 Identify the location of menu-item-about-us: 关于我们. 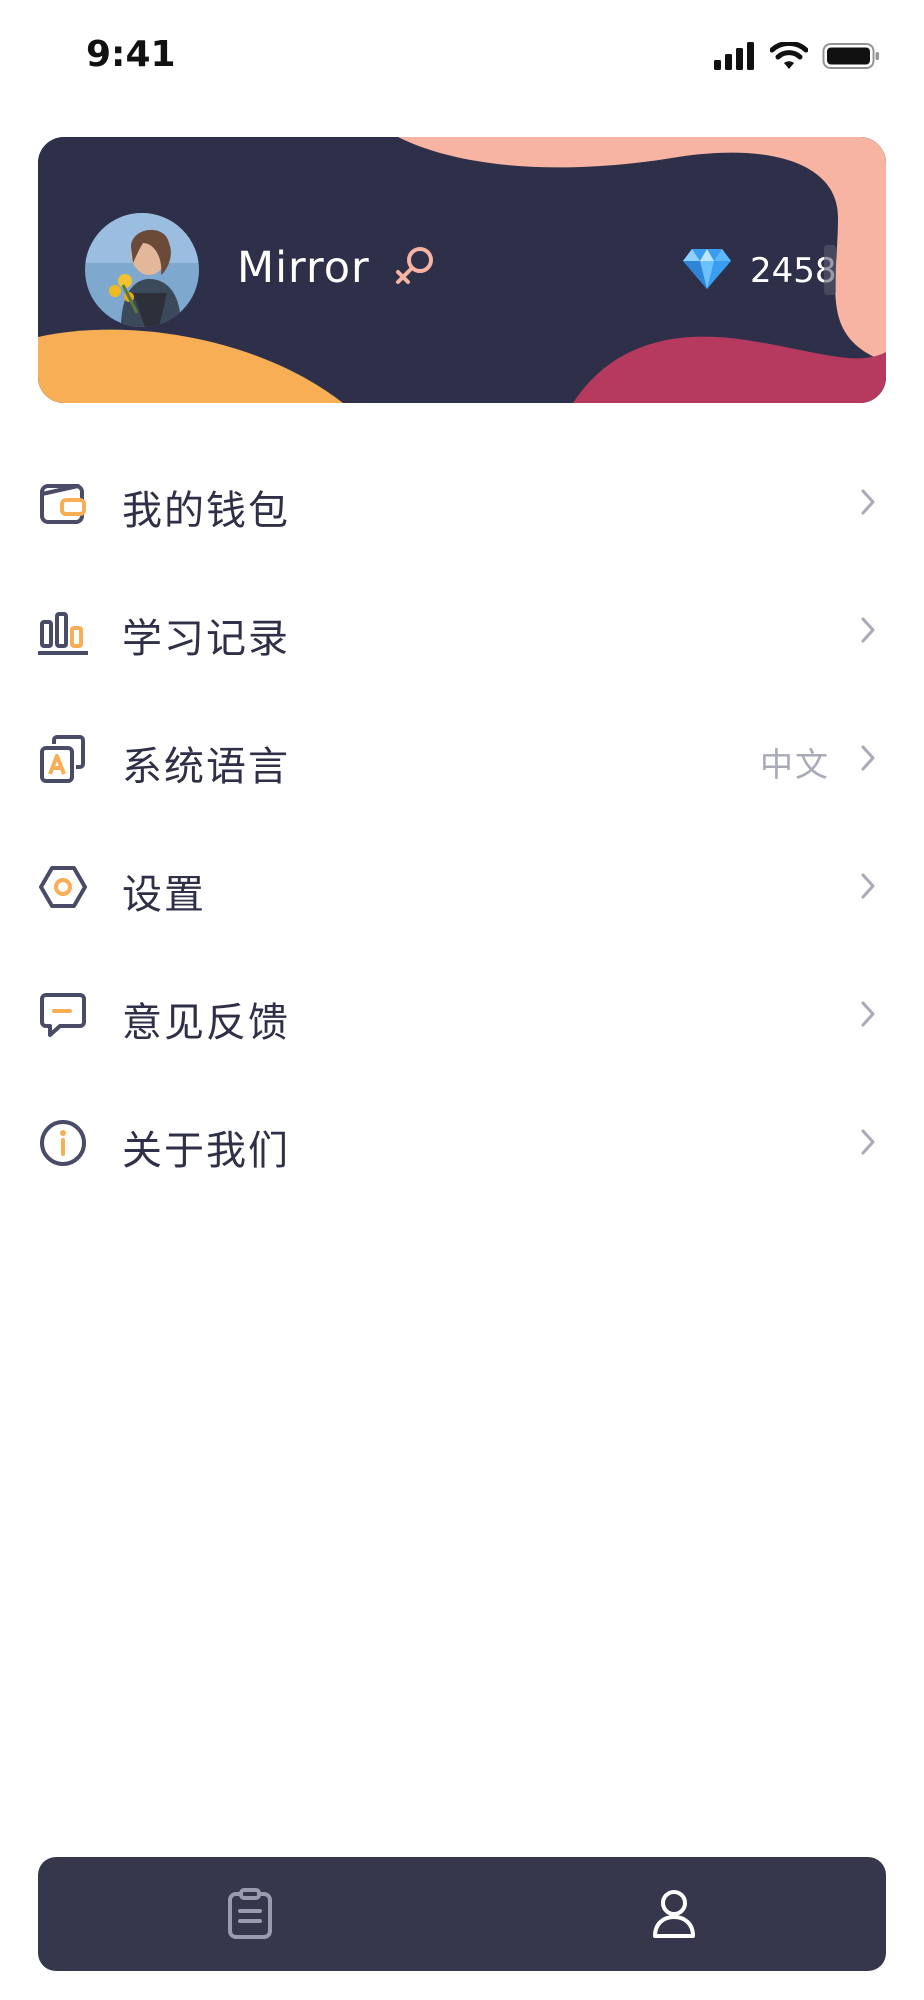
(462, 1142).